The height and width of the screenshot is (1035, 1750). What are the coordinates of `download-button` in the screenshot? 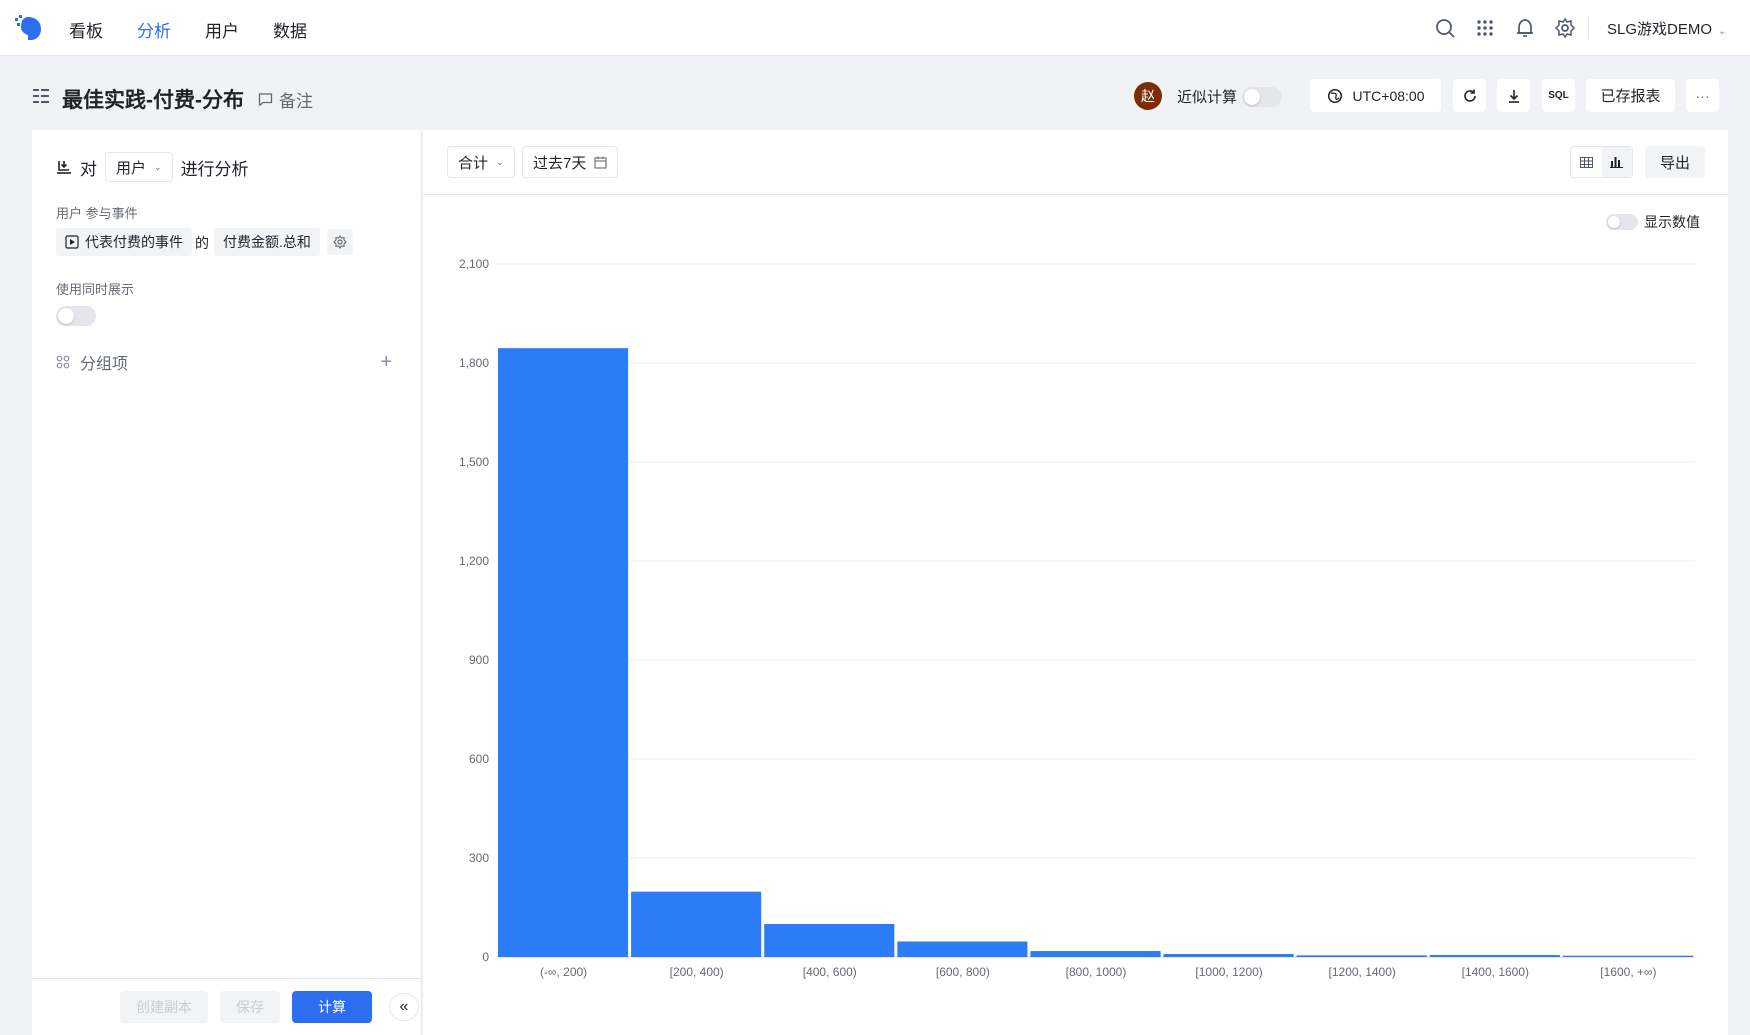 It's located at (1513, 95).